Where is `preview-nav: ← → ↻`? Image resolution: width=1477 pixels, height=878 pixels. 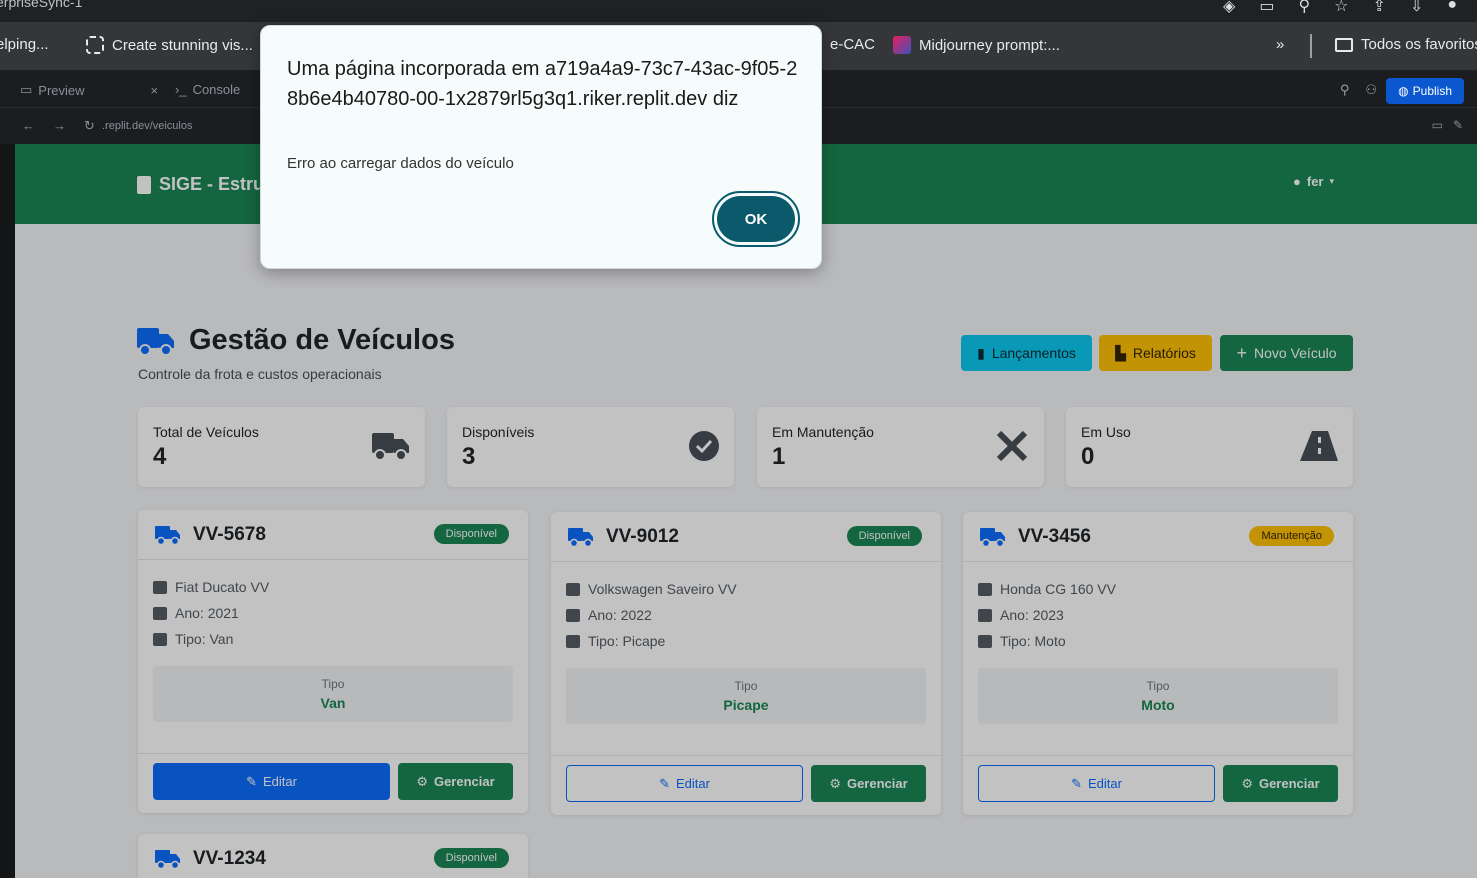 preview-nav: ← → ↻ is located at coordinates (58, 126).